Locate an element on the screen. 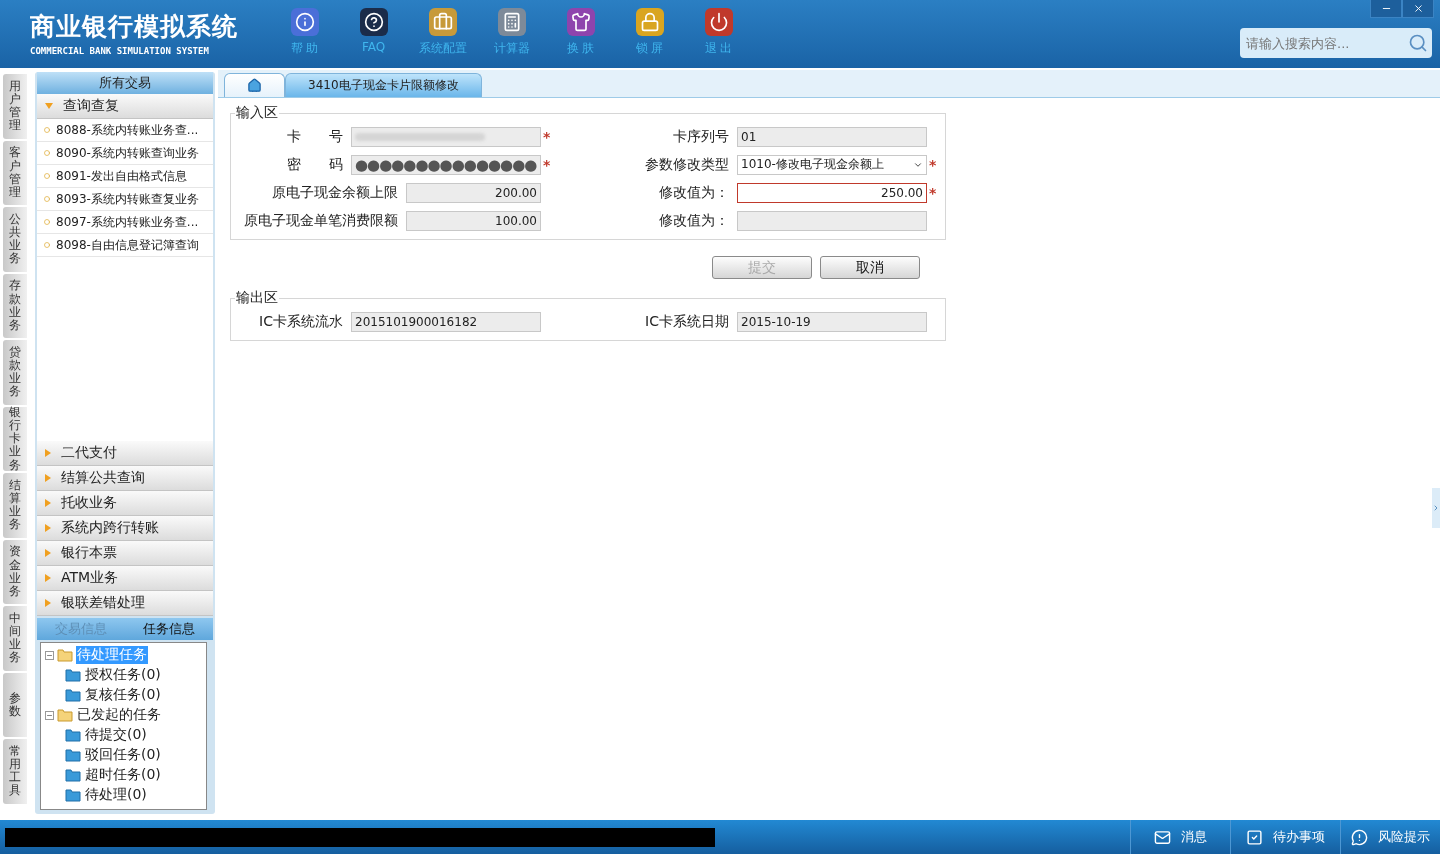 The height and width of the screenshot is (860, 1440). home-icon is located at coordinates (254, 85).